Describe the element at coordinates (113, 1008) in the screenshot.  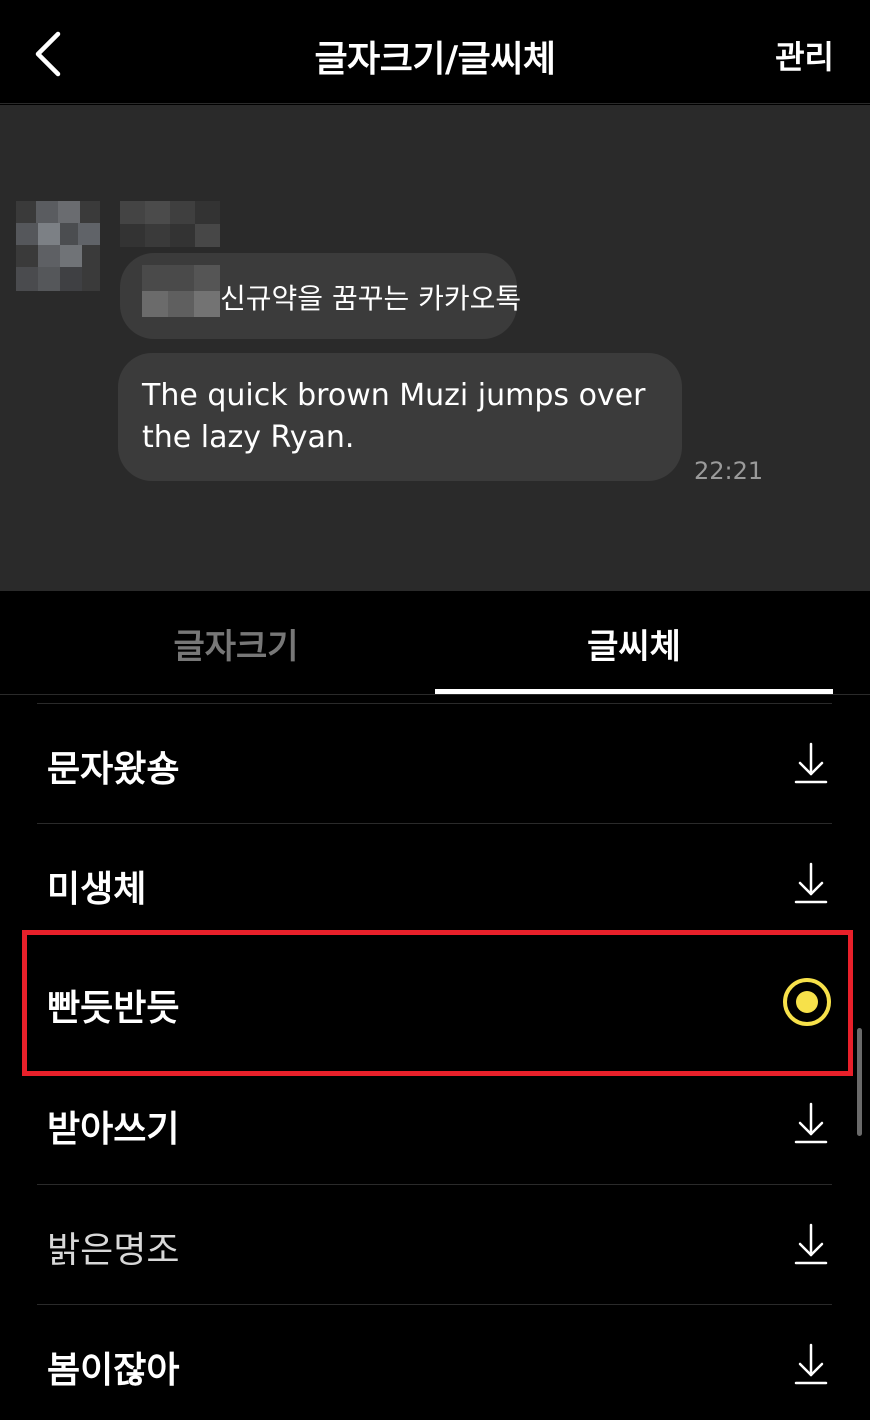
I see `font-label: 빤듯반듯` at that location.